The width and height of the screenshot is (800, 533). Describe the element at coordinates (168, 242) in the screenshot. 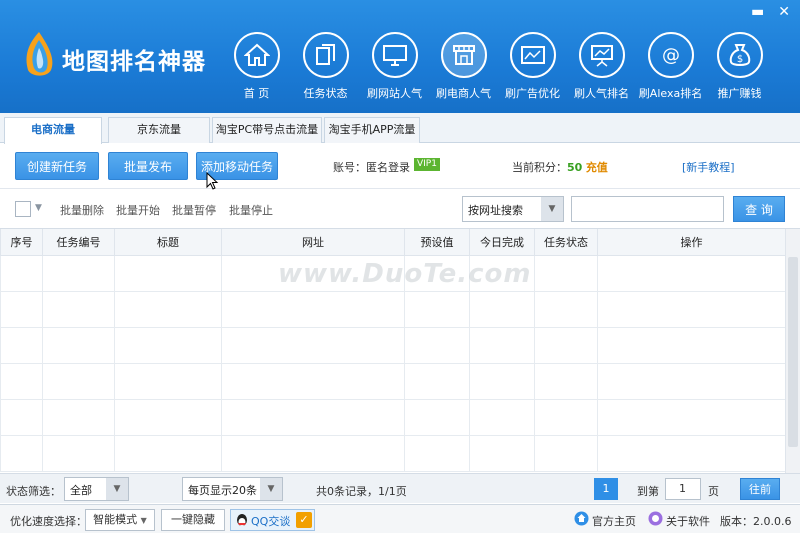

I see `col-header-title: 标题` at that location.